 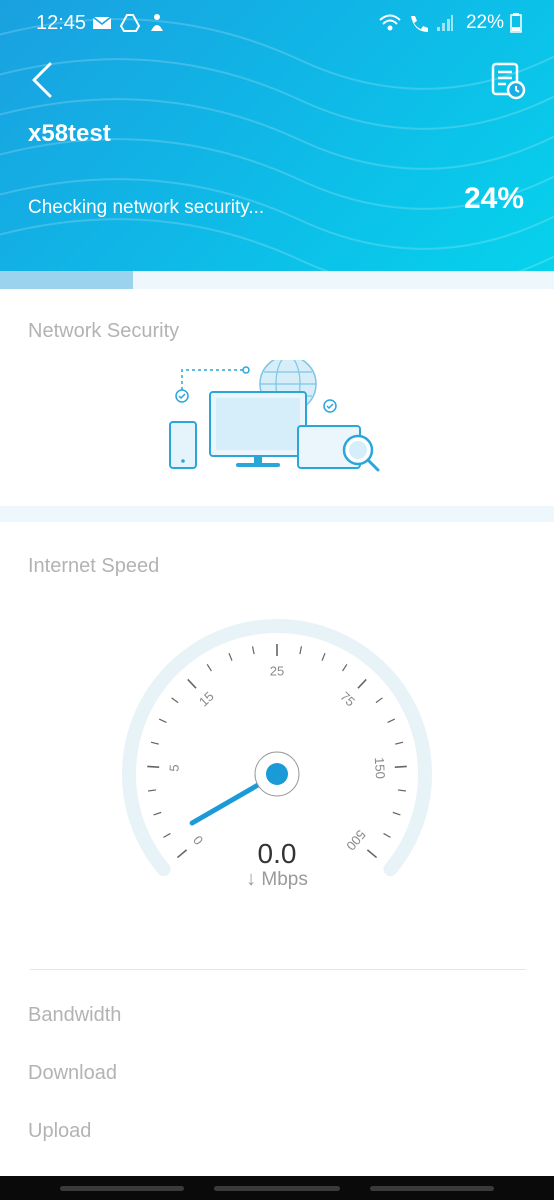 I want to click on bandwidth-label: Bandwidth, so click(x=75, y=1015).